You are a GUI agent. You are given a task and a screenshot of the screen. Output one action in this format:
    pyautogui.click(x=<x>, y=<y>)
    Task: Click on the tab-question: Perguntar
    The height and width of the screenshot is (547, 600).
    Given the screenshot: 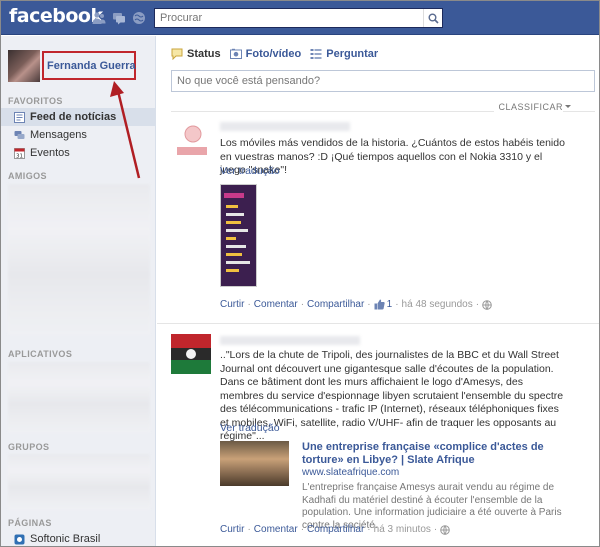 What is the action you would take?
    pyautogui.click(x=344, y=54)
    